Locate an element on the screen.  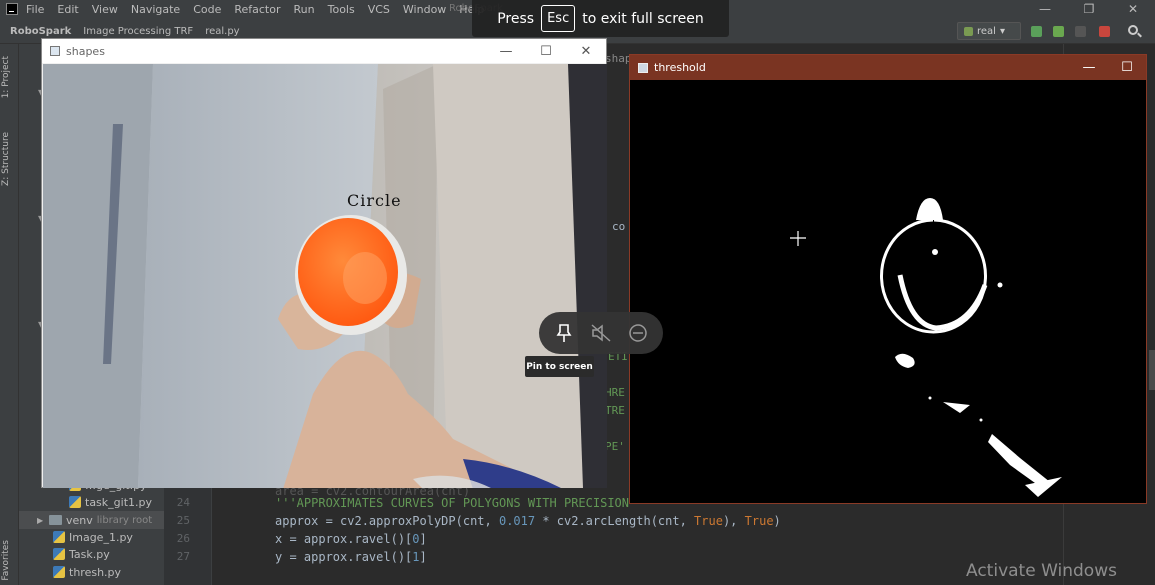
ide-close-button: ✕ is located at coordinates (1133, 9).